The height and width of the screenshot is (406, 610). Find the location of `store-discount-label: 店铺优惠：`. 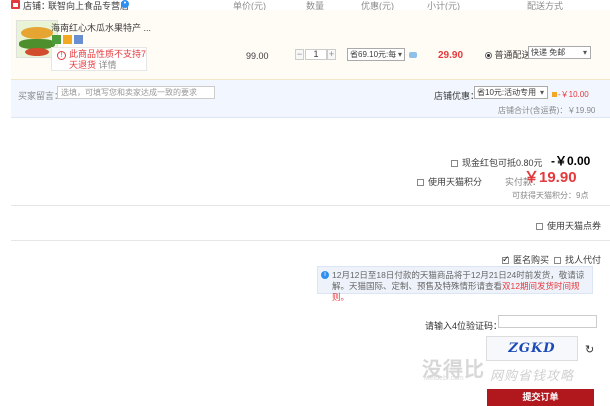

store-discount-label: 店铺优惠： is located at coordinates (457, 96).